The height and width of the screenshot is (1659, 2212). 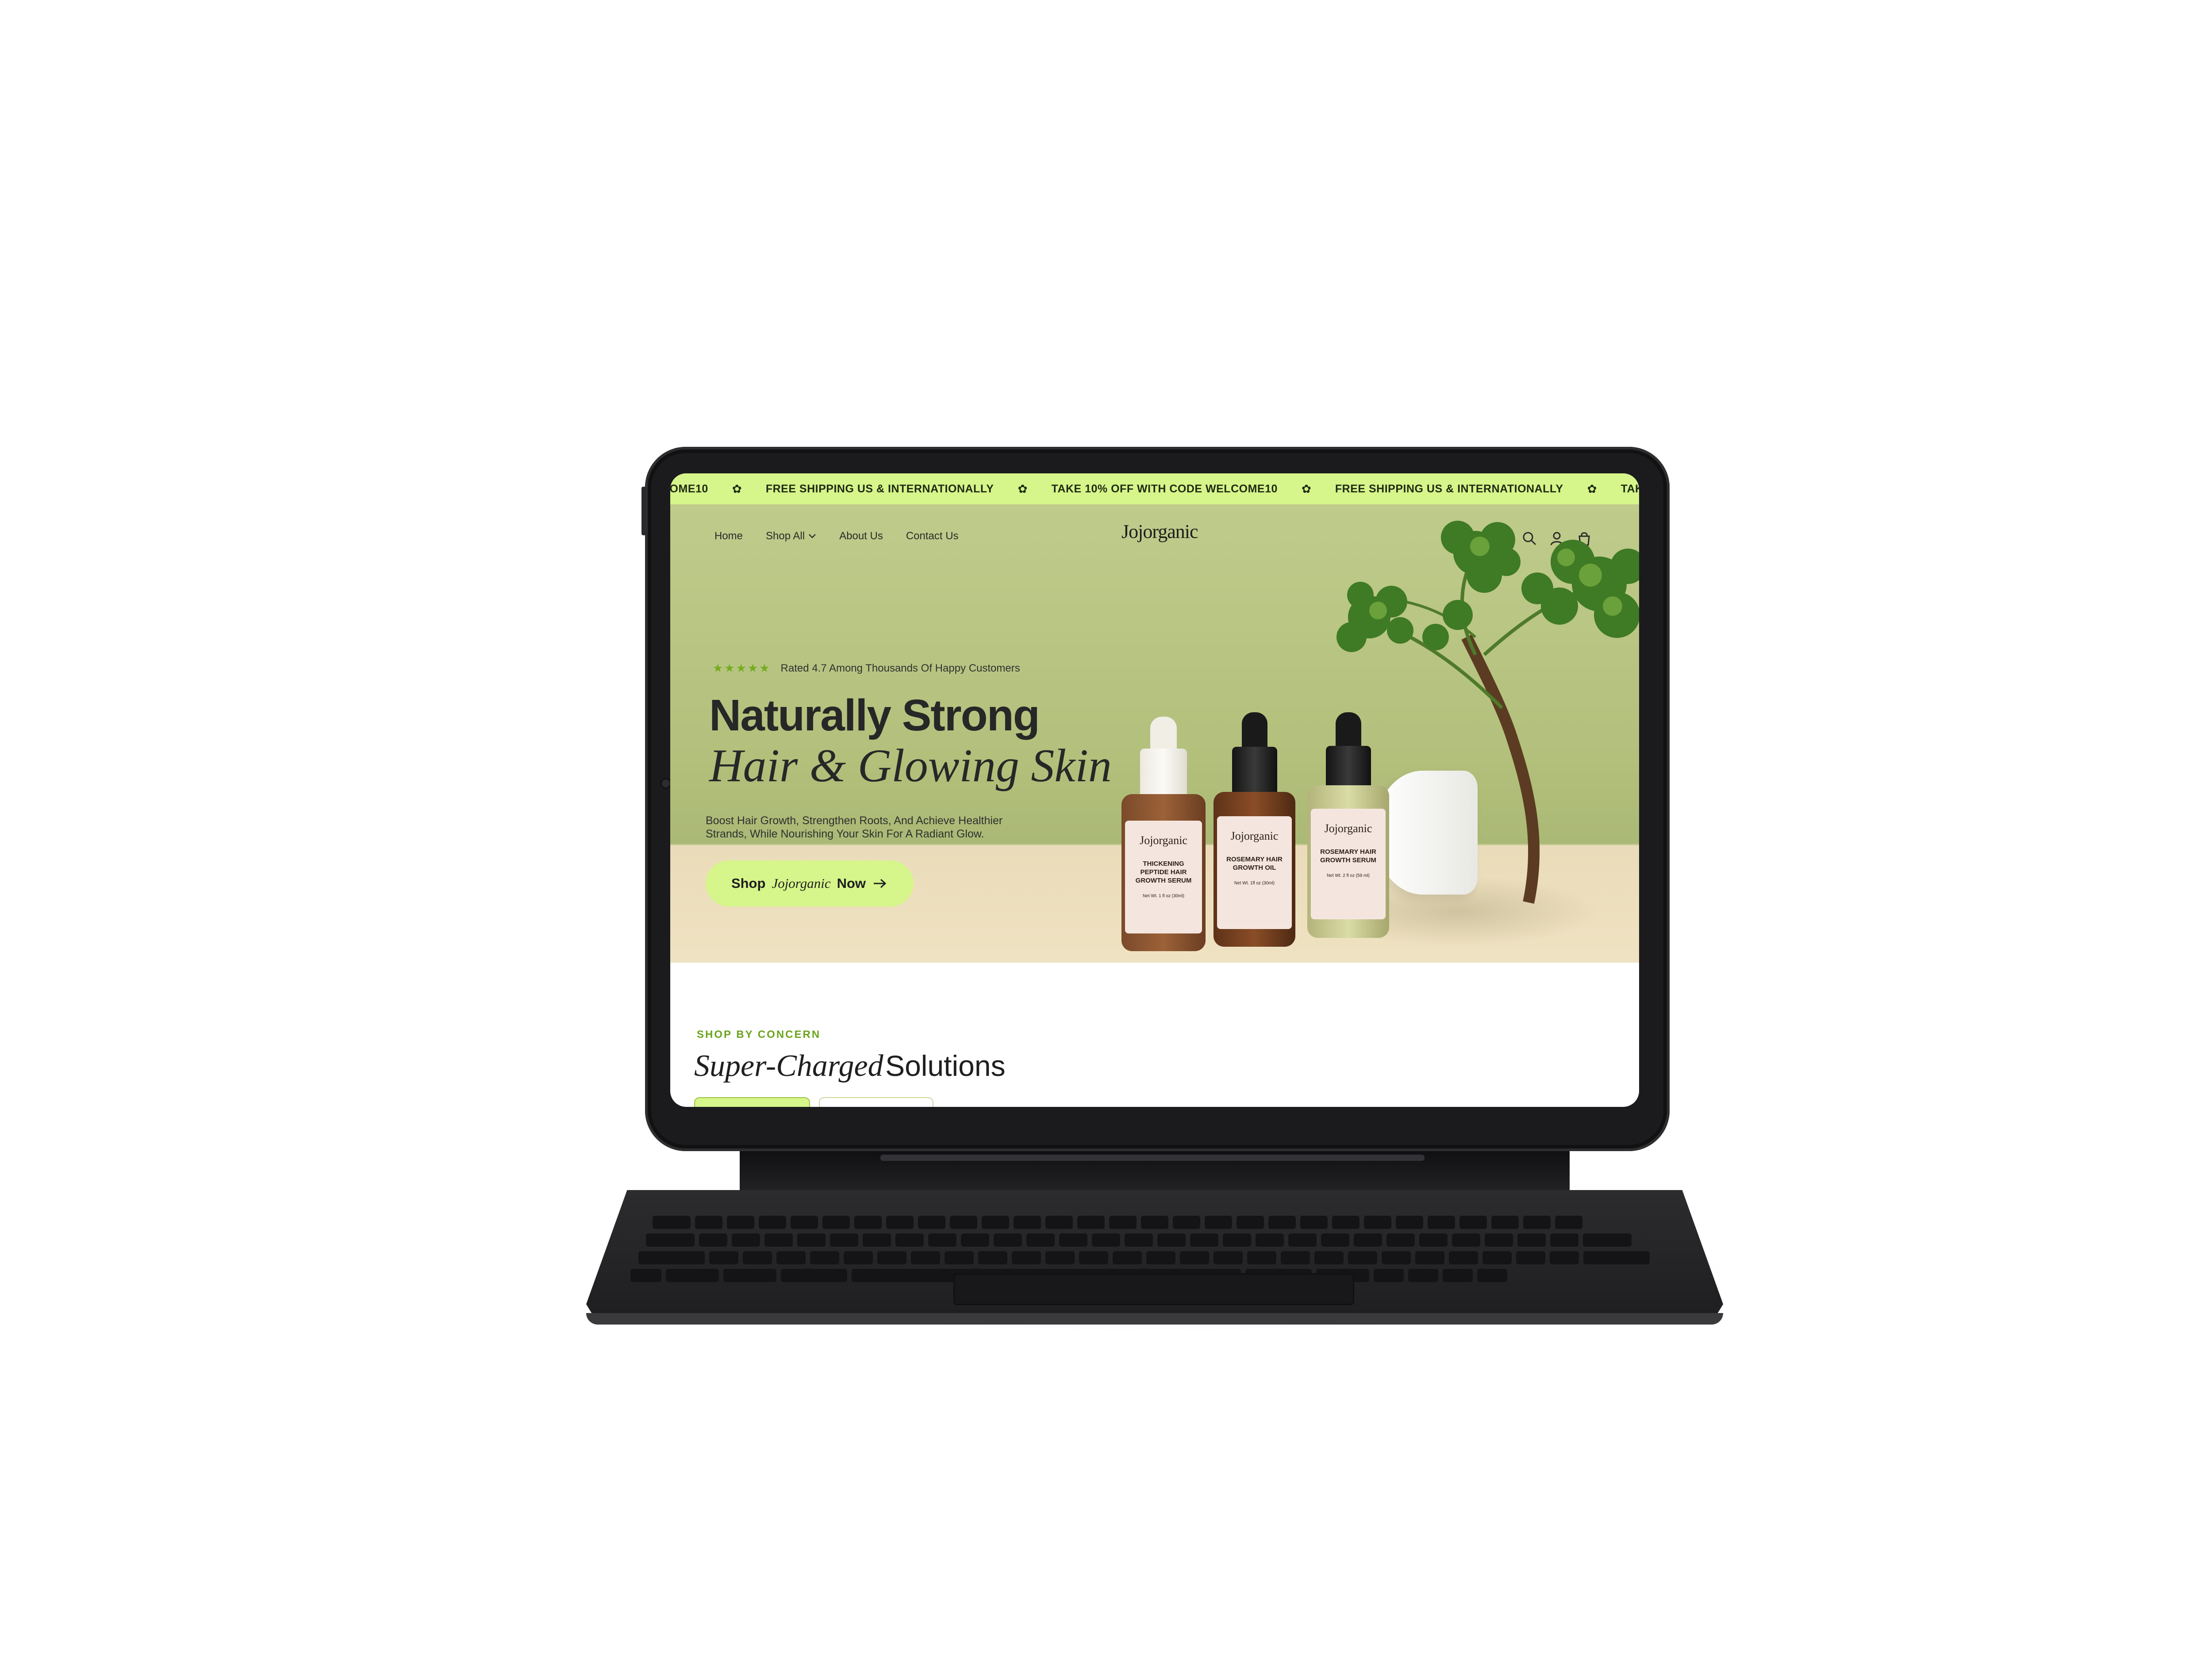 I want to click on front-camera, so click(x=666, y=784).